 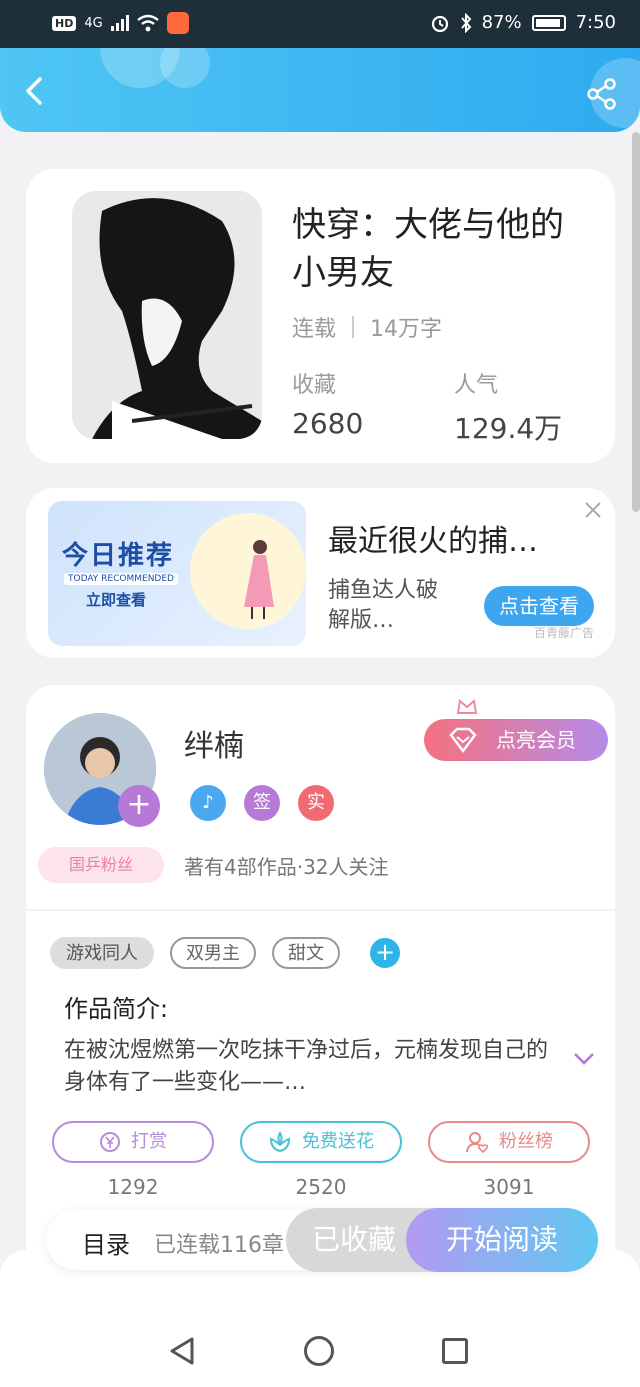 What do you see at coordinates (523, 22) in the screenshot?
I see `status-right: 87% 7:50` at bounding box center [523, 22].